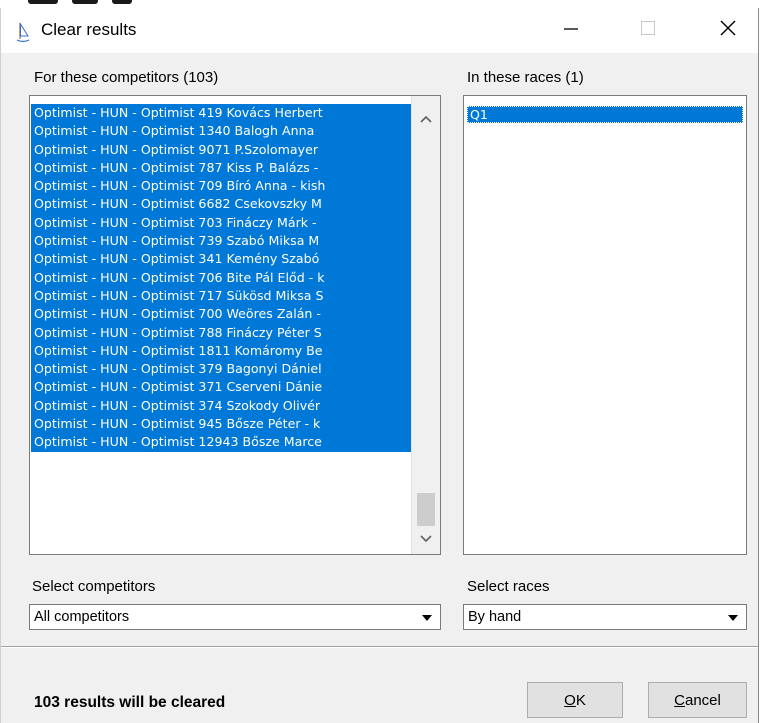 This screenshot has width=761, height=723. What do you see at coordinates (126, 77) in the screenshot?
I see `competitors-label: For these competitors (103)` at bounding box center [126, 77].